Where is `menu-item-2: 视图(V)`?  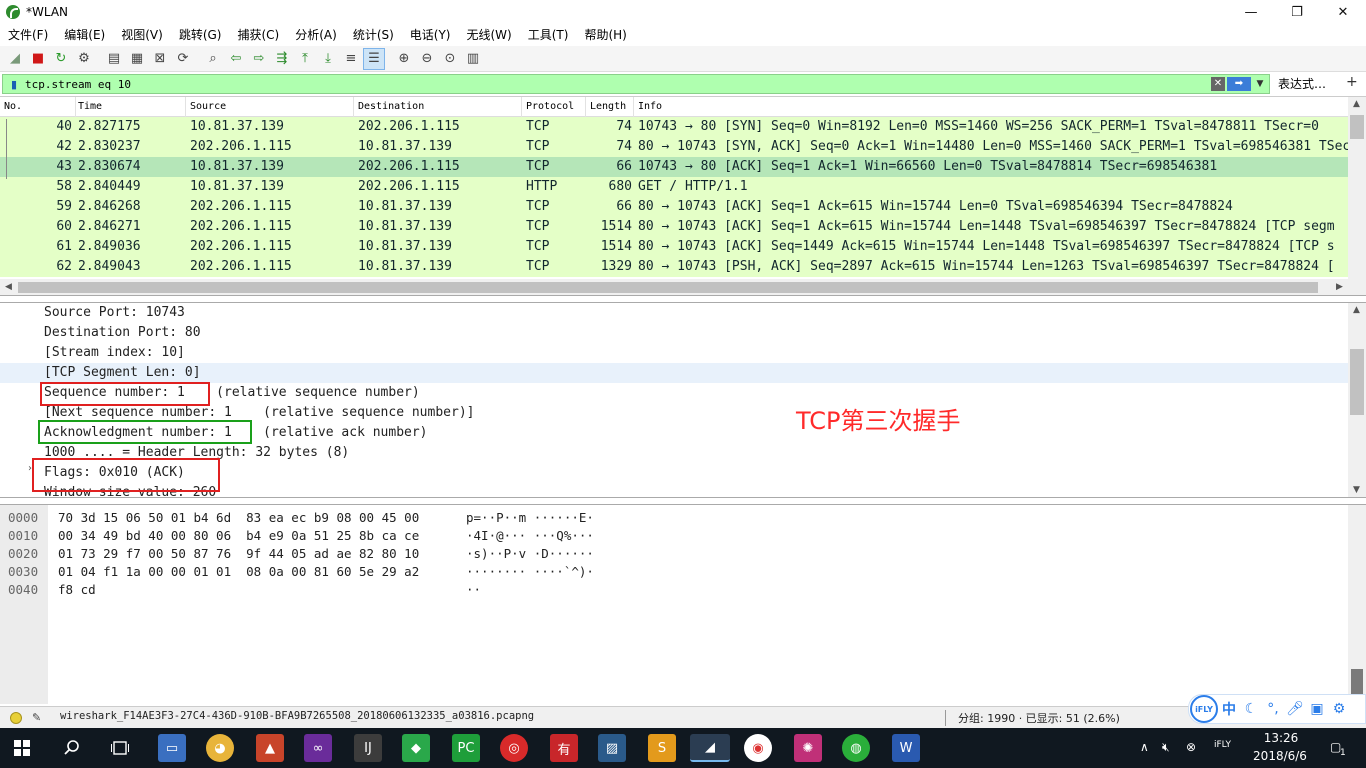 menu-item-2: 视图(V) is located at coordinates (142, 35).